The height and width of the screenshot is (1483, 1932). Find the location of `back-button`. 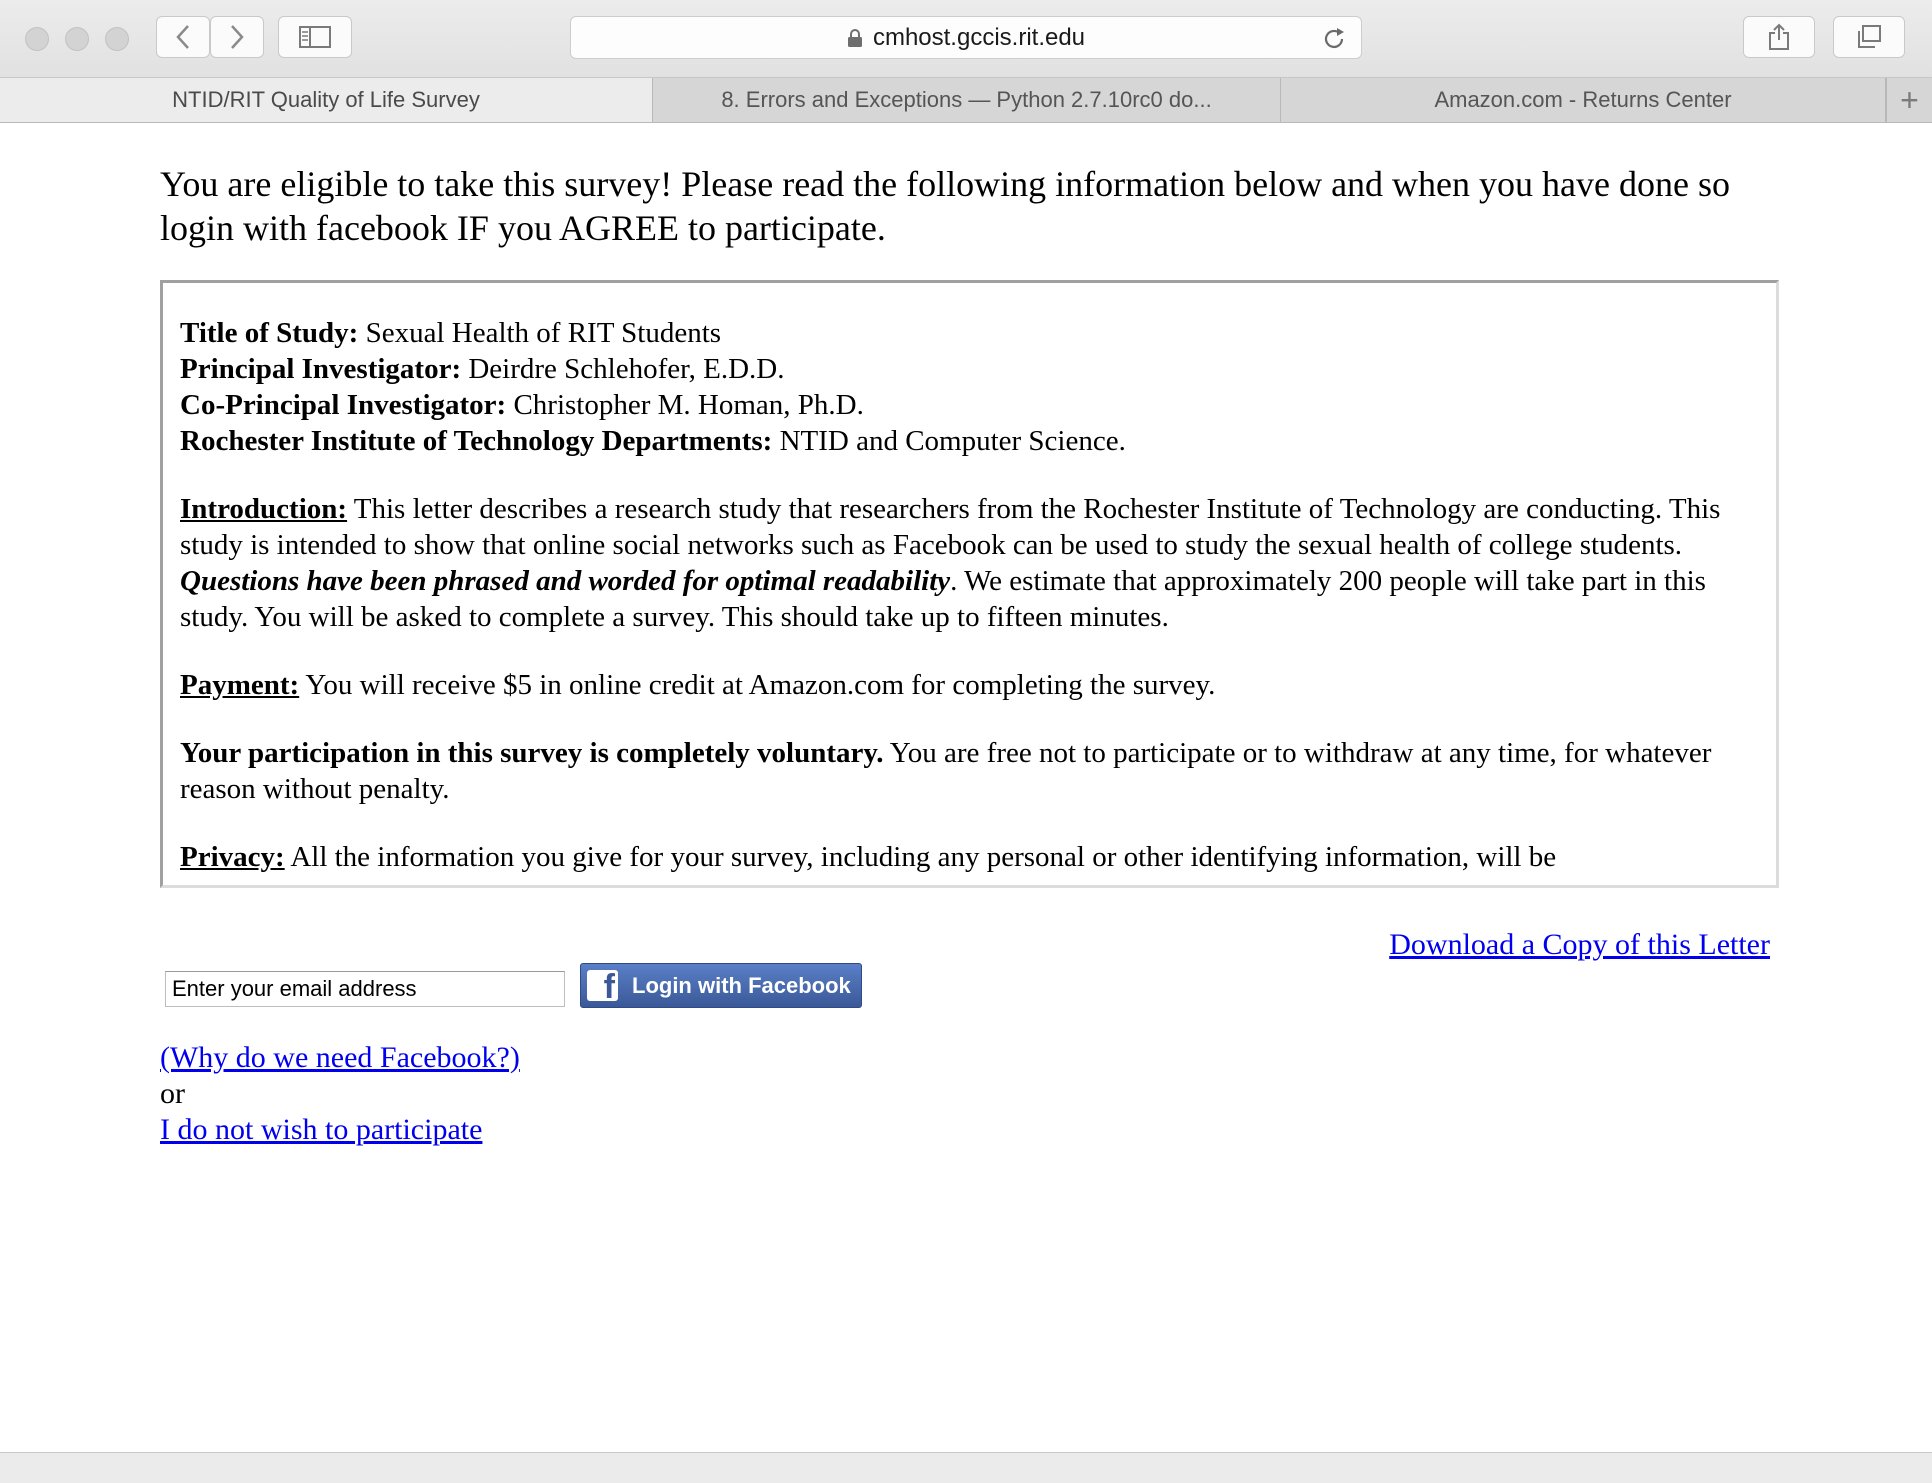

back-button is located at coordinates (183, 37).